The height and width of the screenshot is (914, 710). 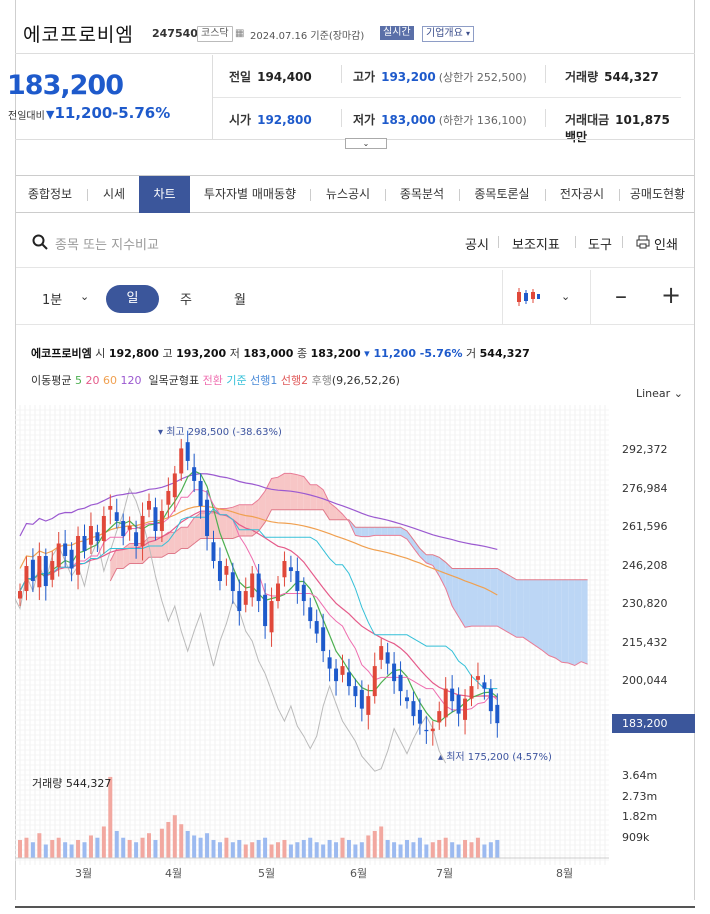 What do you see at coordinates (528, 297) in the screenshot?
I see `candle-type-icon` at bounding box center [528, 297].